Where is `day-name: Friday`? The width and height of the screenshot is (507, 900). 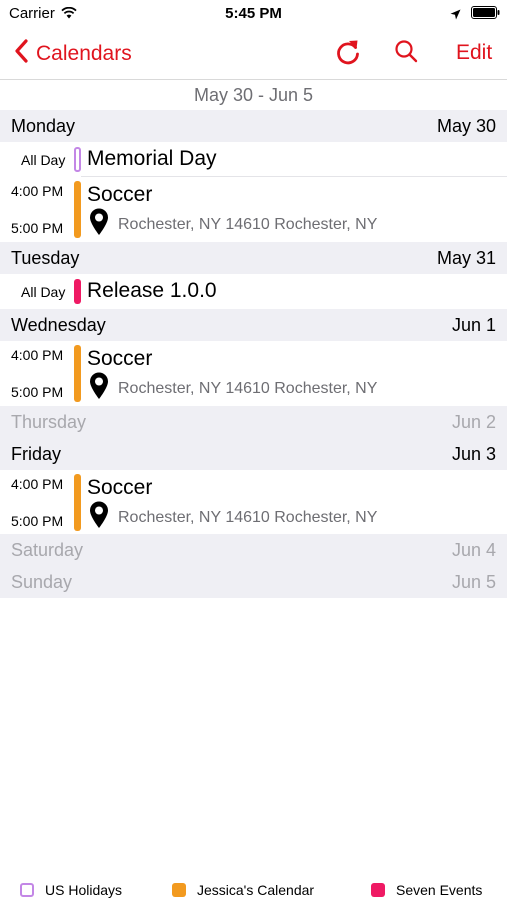
day-name: Friday is located at coordinates (36, 454).